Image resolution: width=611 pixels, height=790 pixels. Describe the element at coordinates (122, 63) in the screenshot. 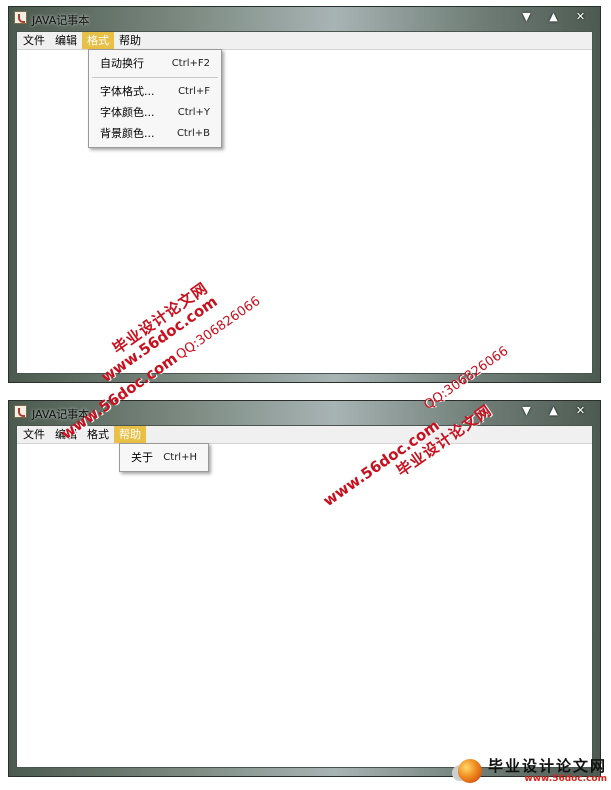

I see `menu-item-label: 自动换行` at that location.